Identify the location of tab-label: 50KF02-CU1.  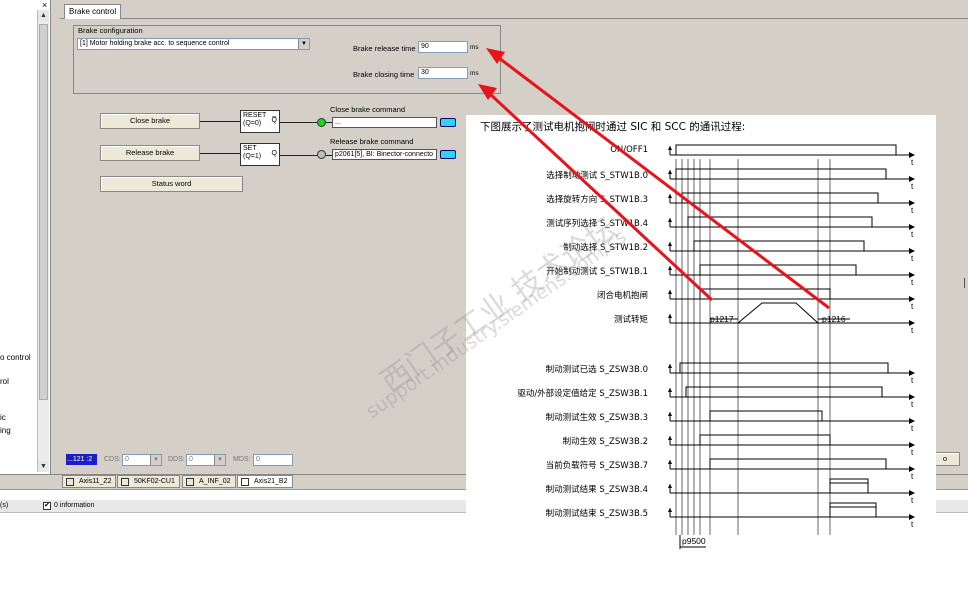
(154, 481).